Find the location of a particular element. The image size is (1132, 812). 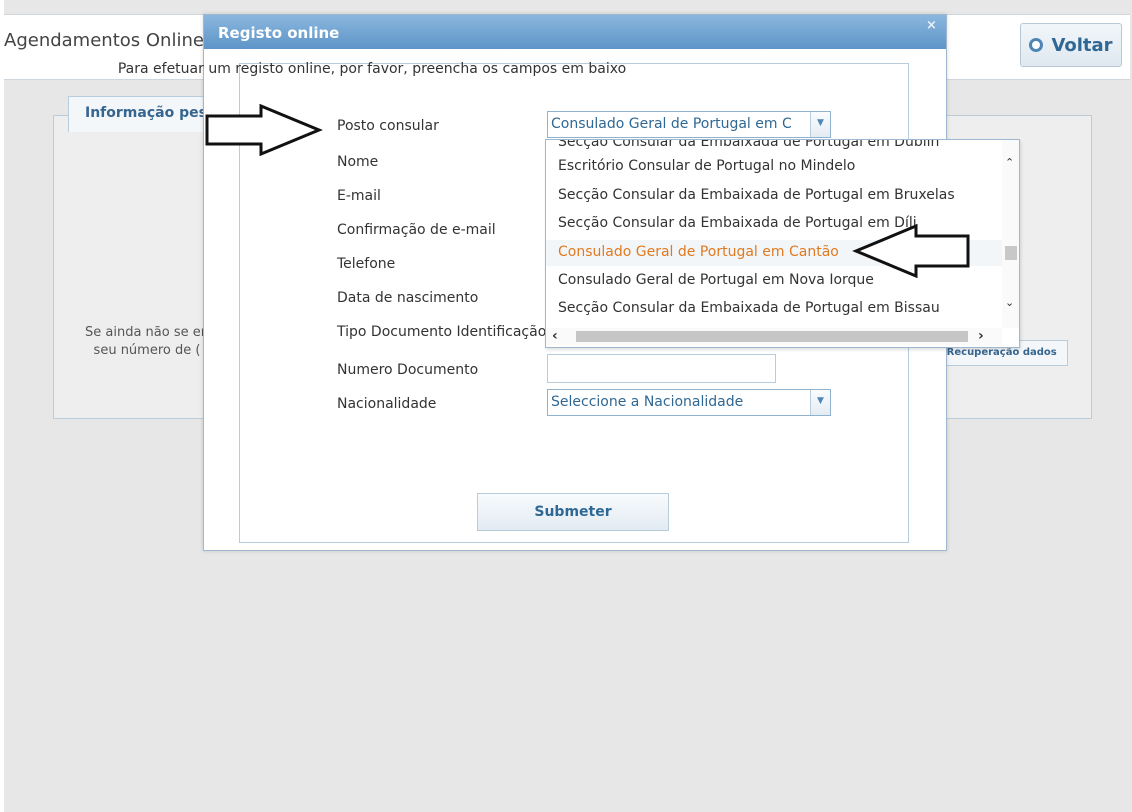

horizontal-scrollbar: ‹ › is located at coordinates (774, 336).